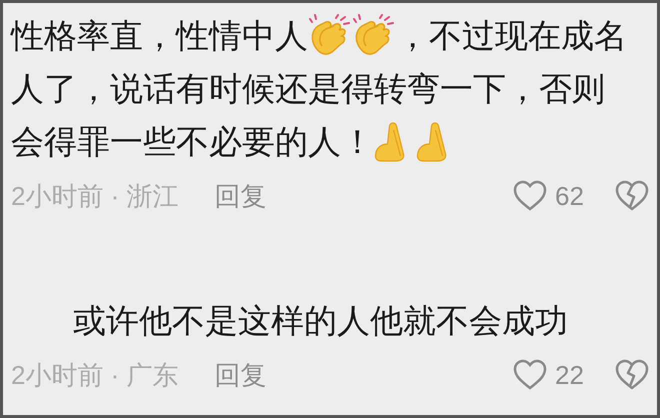 The width and height of the screenshot is (660, 418). What do you see at coordinates (320, 320) in the screenshot?
I see `comment-text: 或许他不是这样的人他就不会成功` at bounding box center [320, 320].